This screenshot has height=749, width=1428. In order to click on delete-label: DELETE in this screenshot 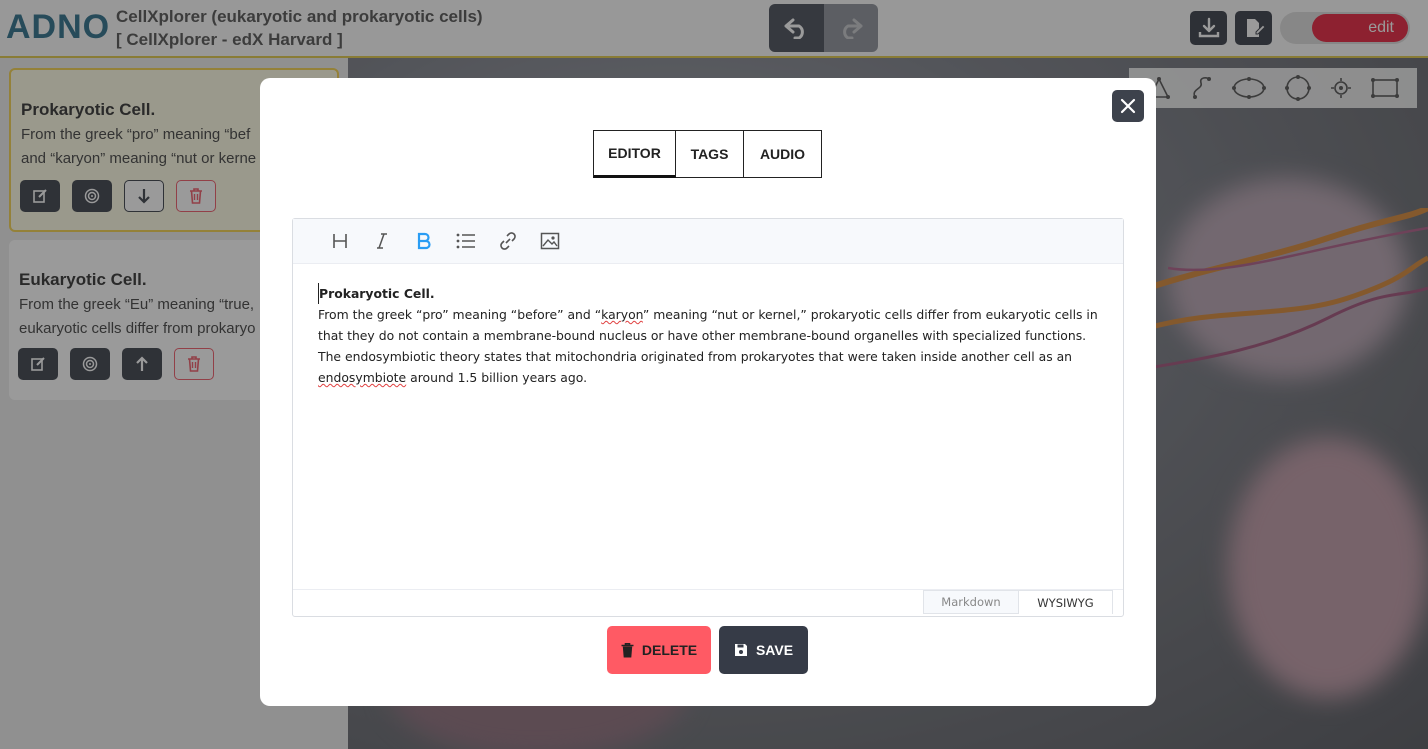, I will do `click(669, 650)`.